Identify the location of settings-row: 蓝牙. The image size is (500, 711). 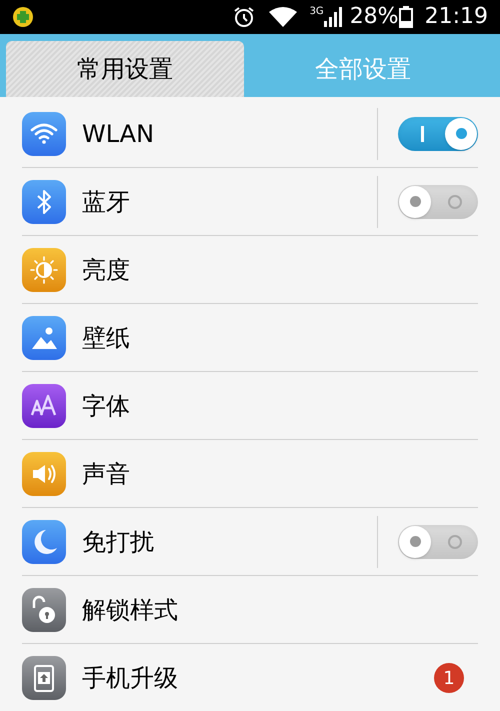
(250, 202).